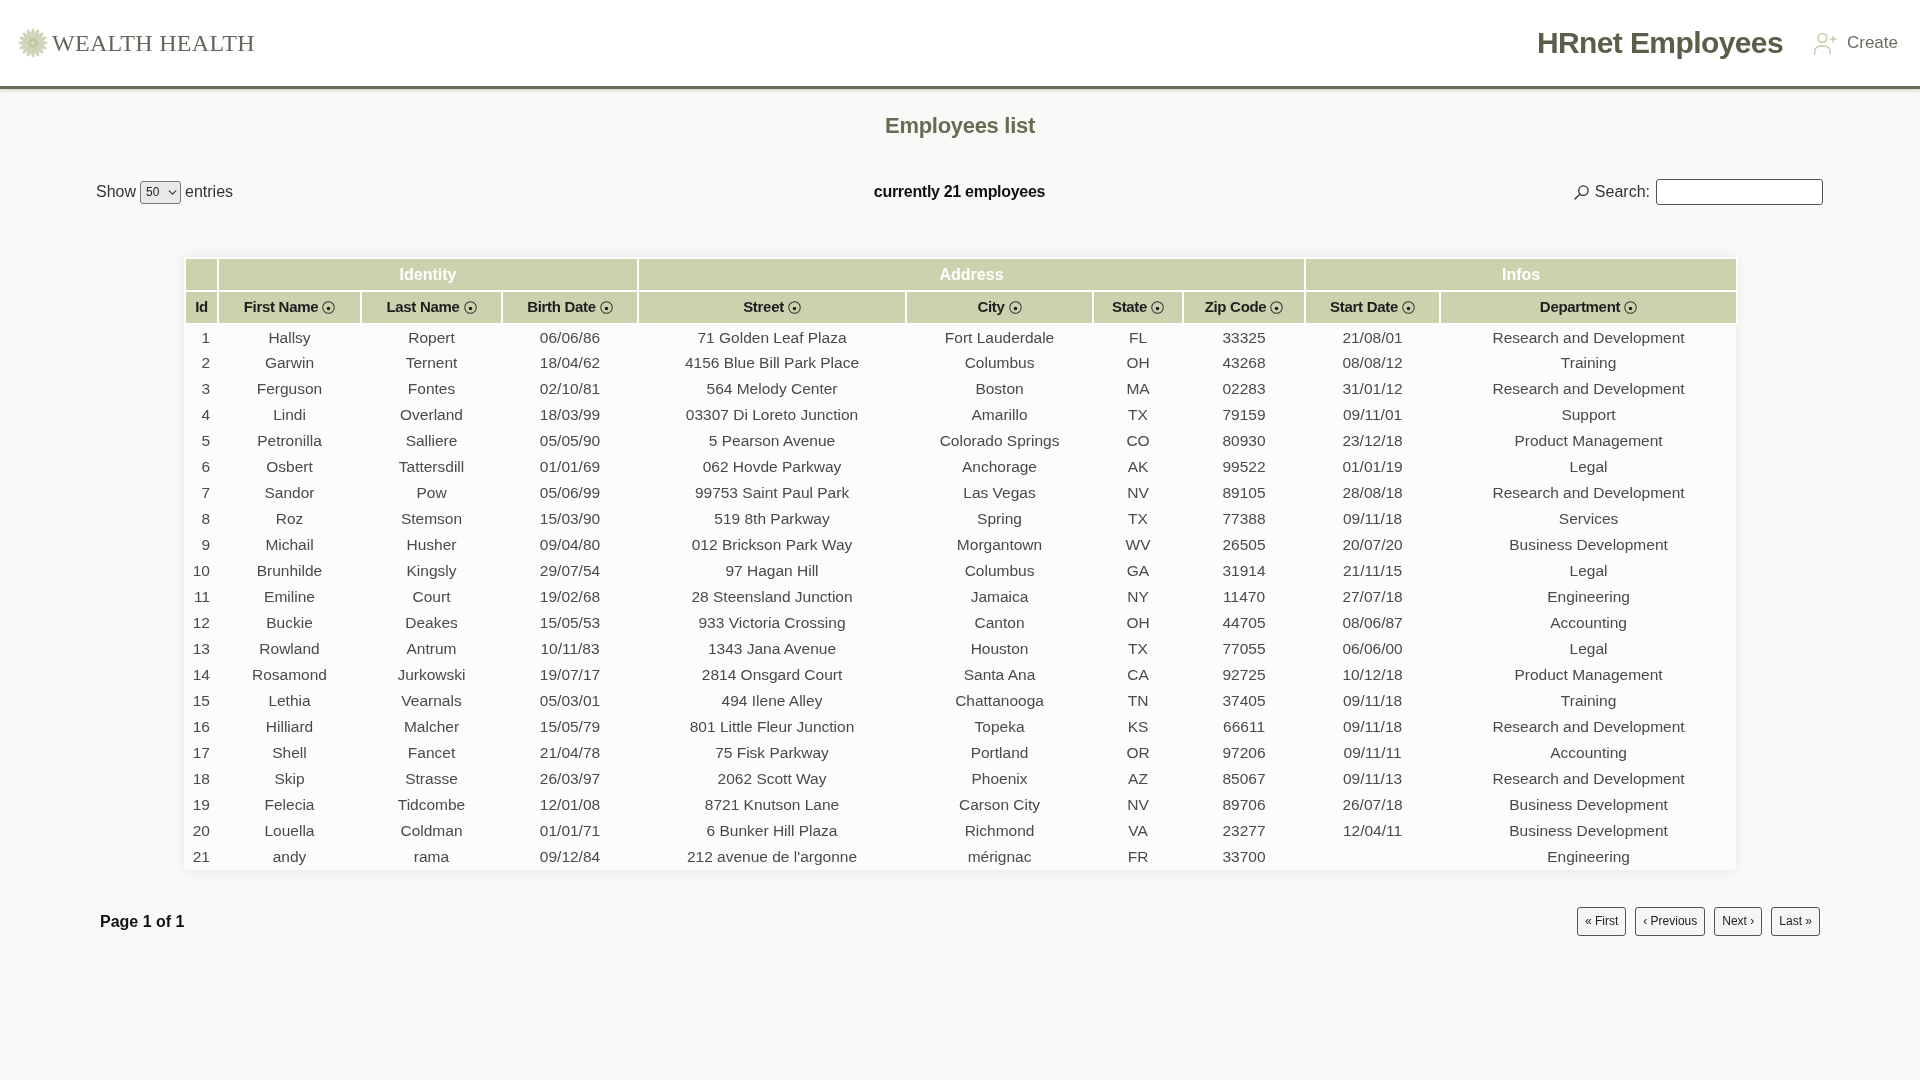 This screenshot has height=1080, width=1920. What do you see at coordinates (999, 701) in the screenshot?
I see `table-cell-text: Chattanooga` at bounding box center [999, 701].